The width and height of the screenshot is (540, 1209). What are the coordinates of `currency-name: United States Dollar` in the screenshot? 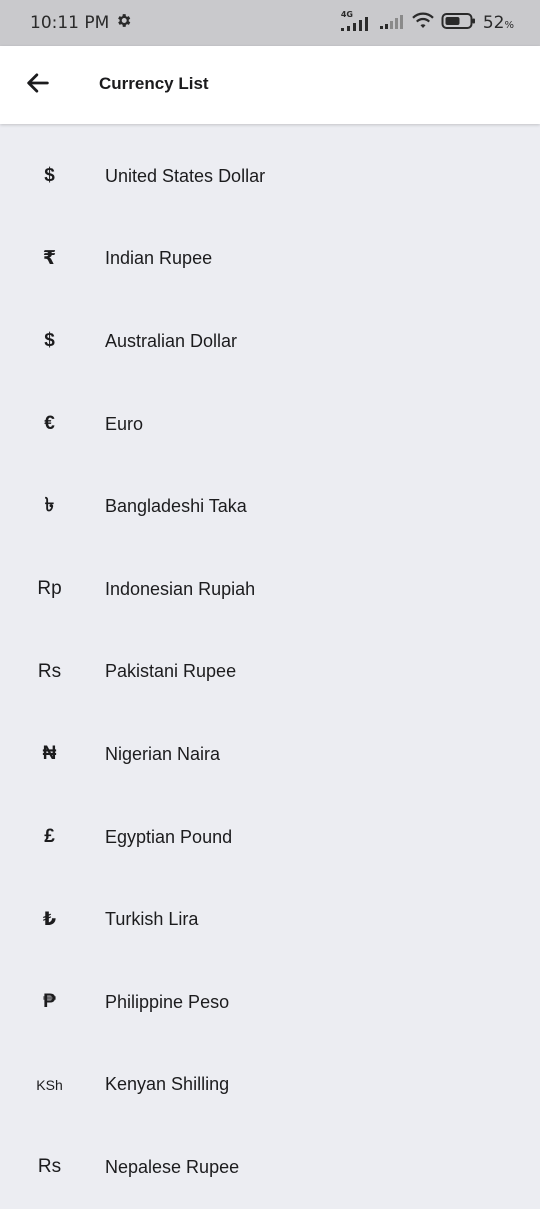 It's located at (185, 175).